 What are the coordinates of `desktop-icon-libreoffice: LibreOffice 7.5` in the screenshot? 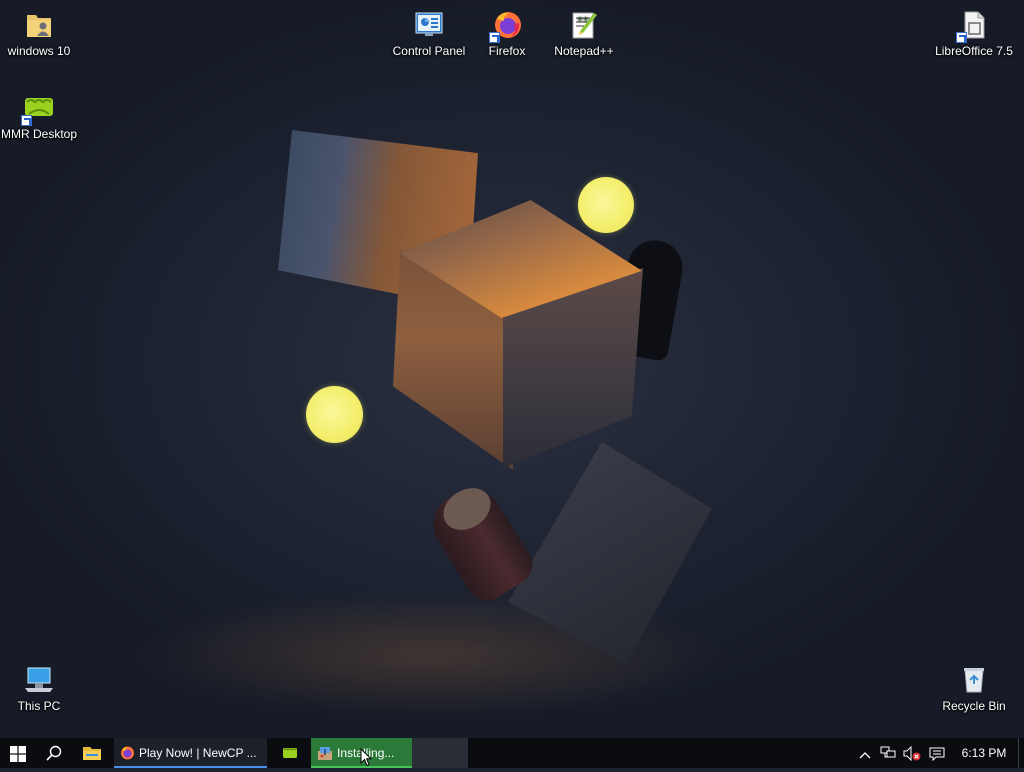 It's located at (974, 34).